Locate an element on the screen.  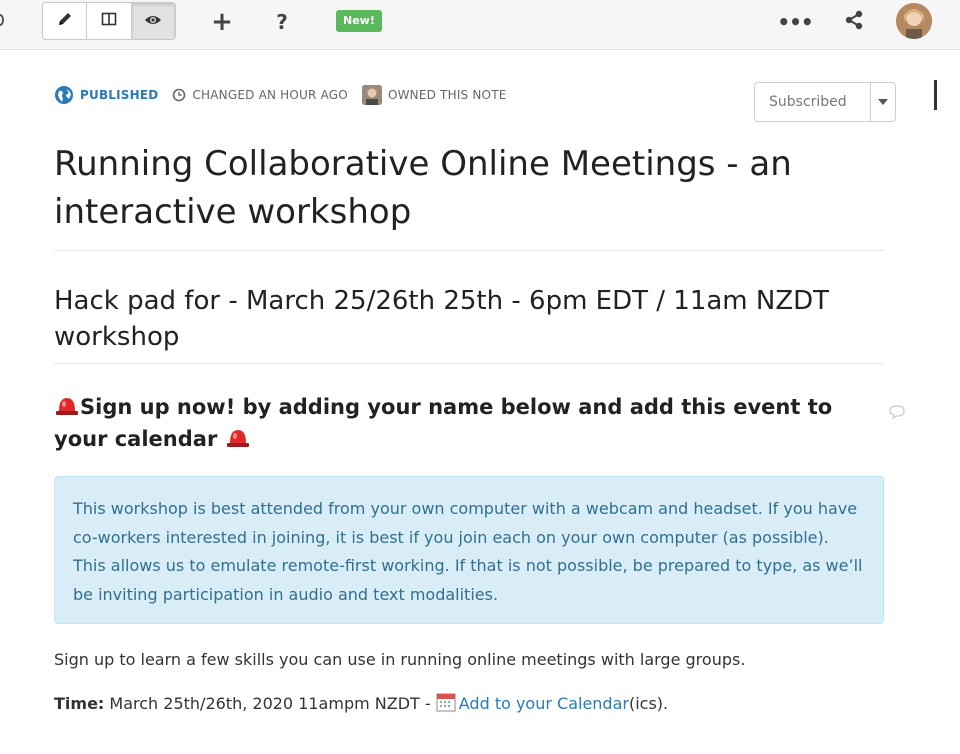
plus-icon: + is located at coordinates (222, 22).